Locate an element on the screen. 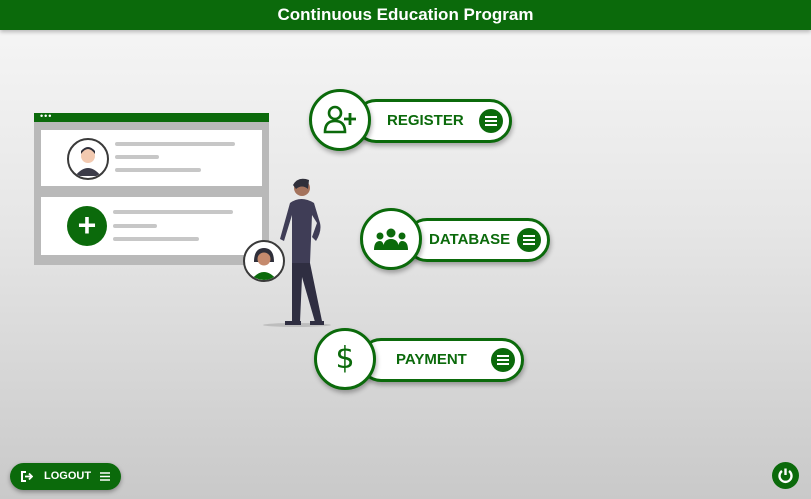 Image resolution: width=811 pixels, height=499 pixels. users-group-icon is located at coordinates (391, 239).